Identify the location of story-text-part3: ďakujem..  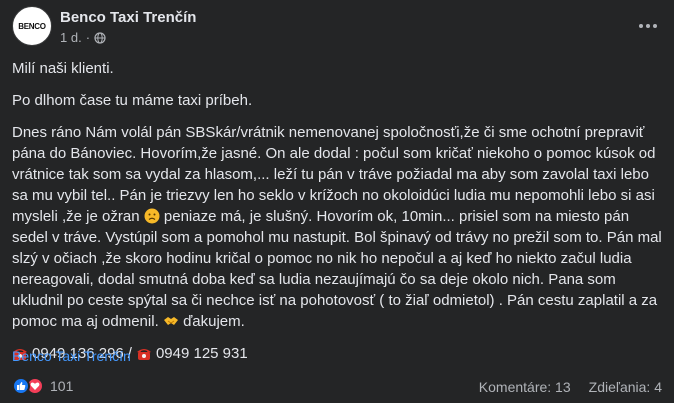
(211, 321).